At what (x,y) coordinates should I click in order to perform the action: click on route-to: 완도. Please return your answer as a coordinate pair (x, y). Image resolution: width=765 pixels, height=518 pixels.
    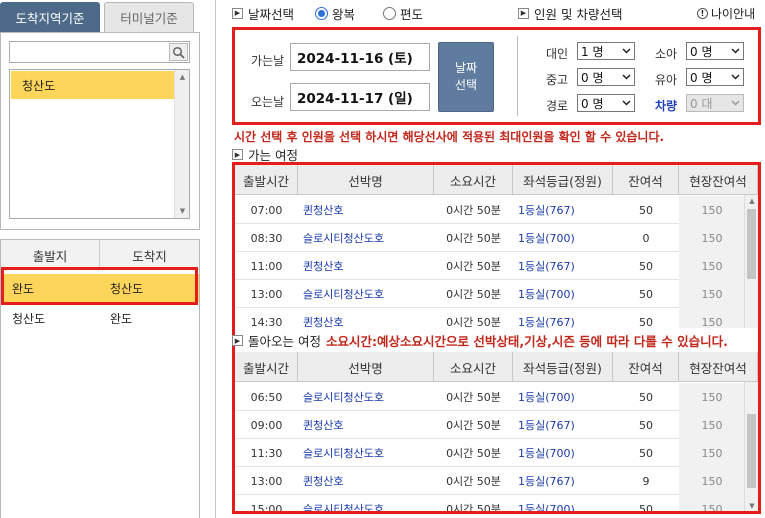
    Looking at the image, I should click on (121, 318).